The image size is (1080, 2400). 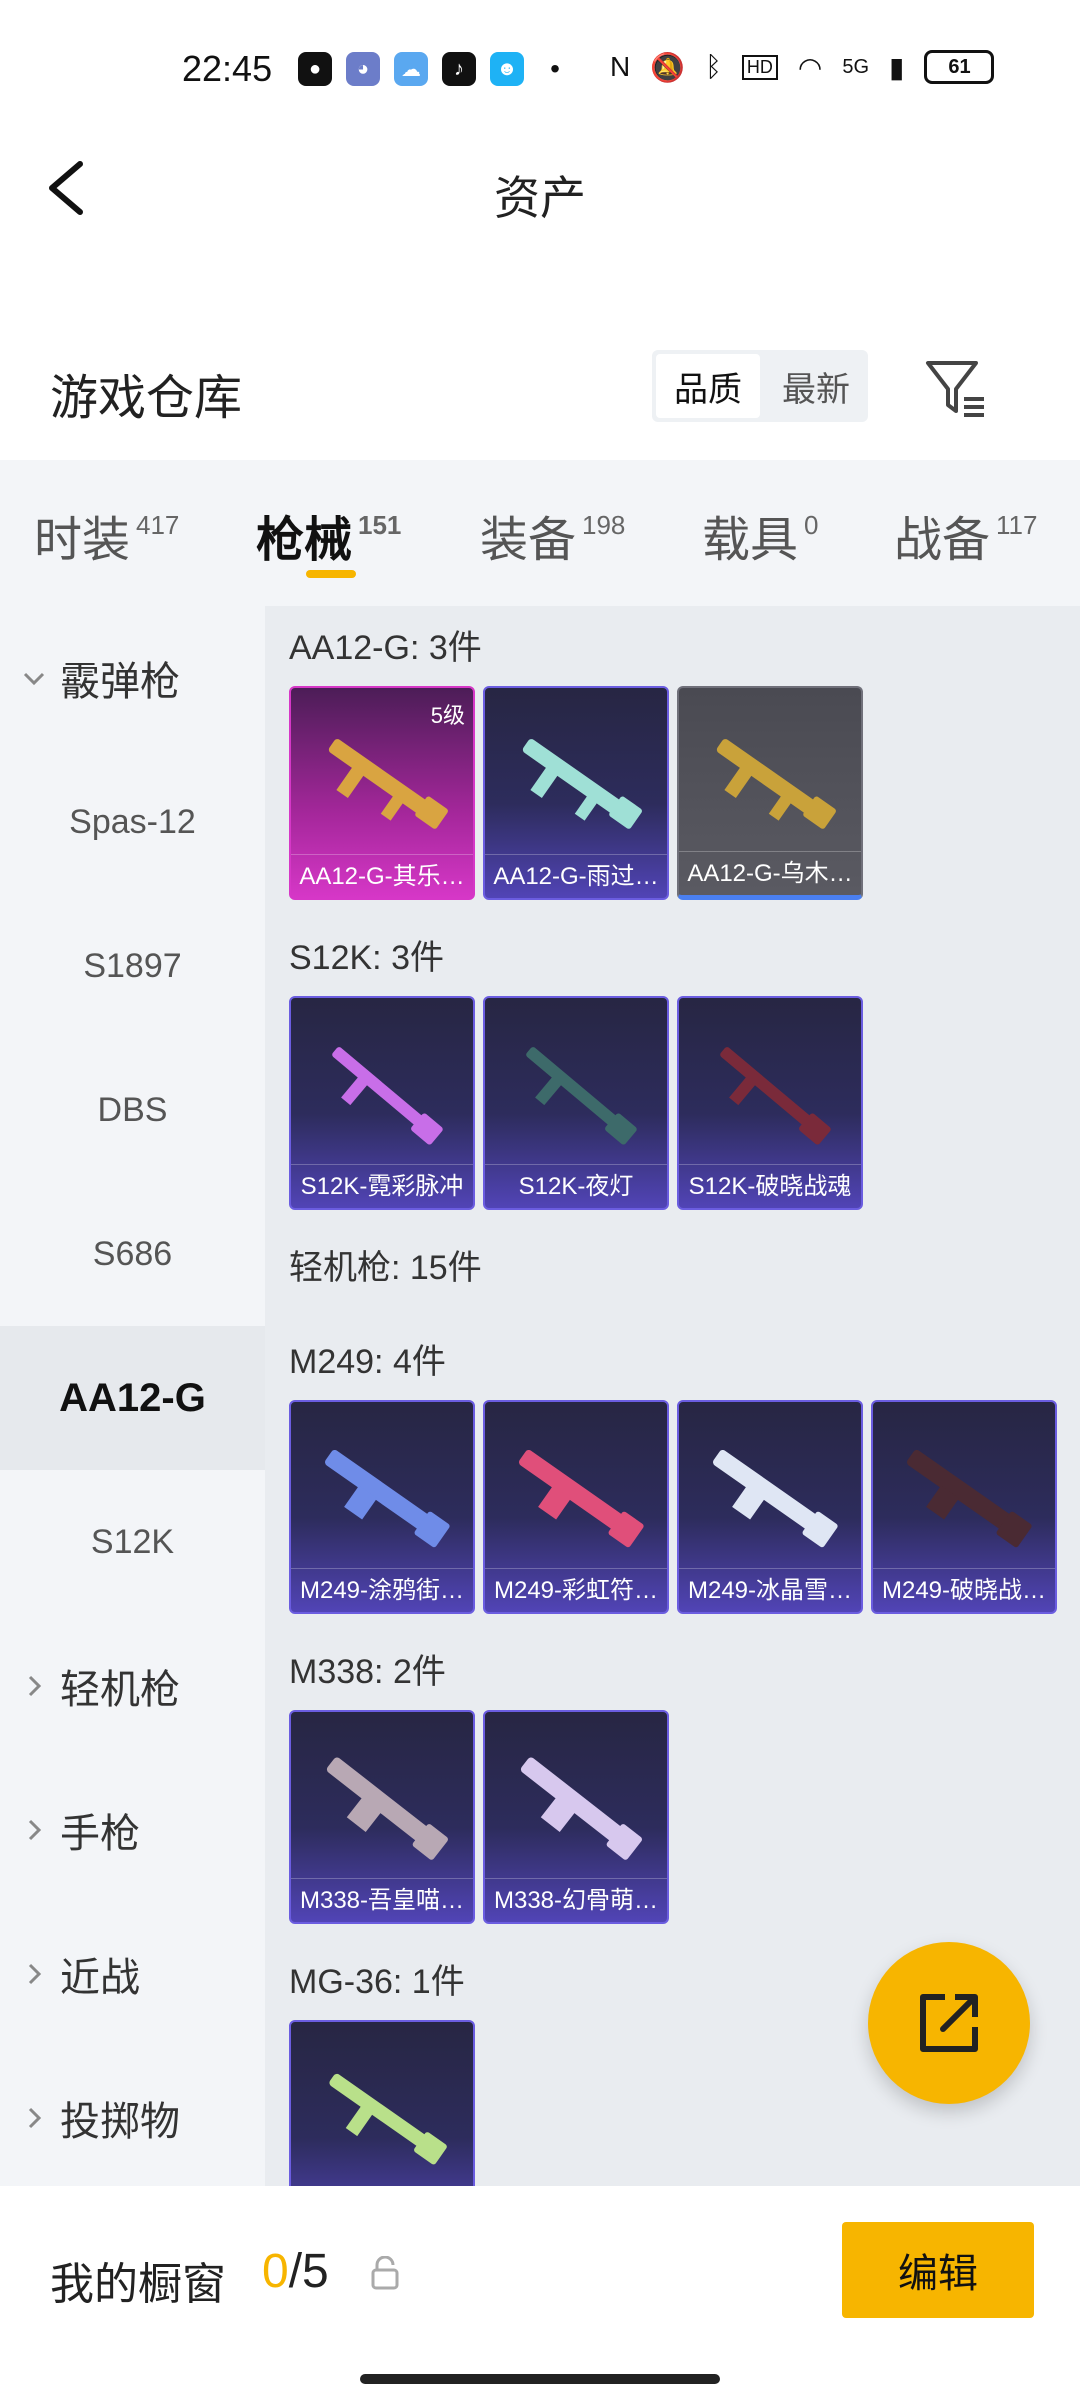 I want to click on section-title-m249: M249: 4件, so click(x=367, y=1362).